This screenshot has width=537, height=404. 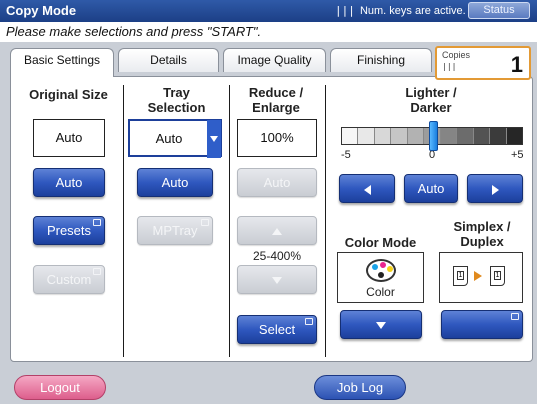 What do you see at coordinates (381, 60) in the screenshot?
I see `tab-finishing: Finishing` at bounding box center [381, 60].